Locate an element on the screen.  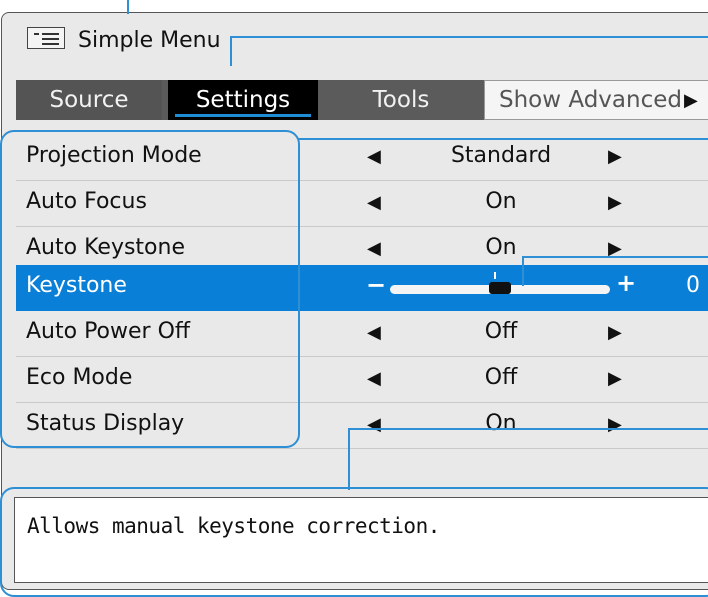
menu-list-icon is located at coordinates (46, 38).